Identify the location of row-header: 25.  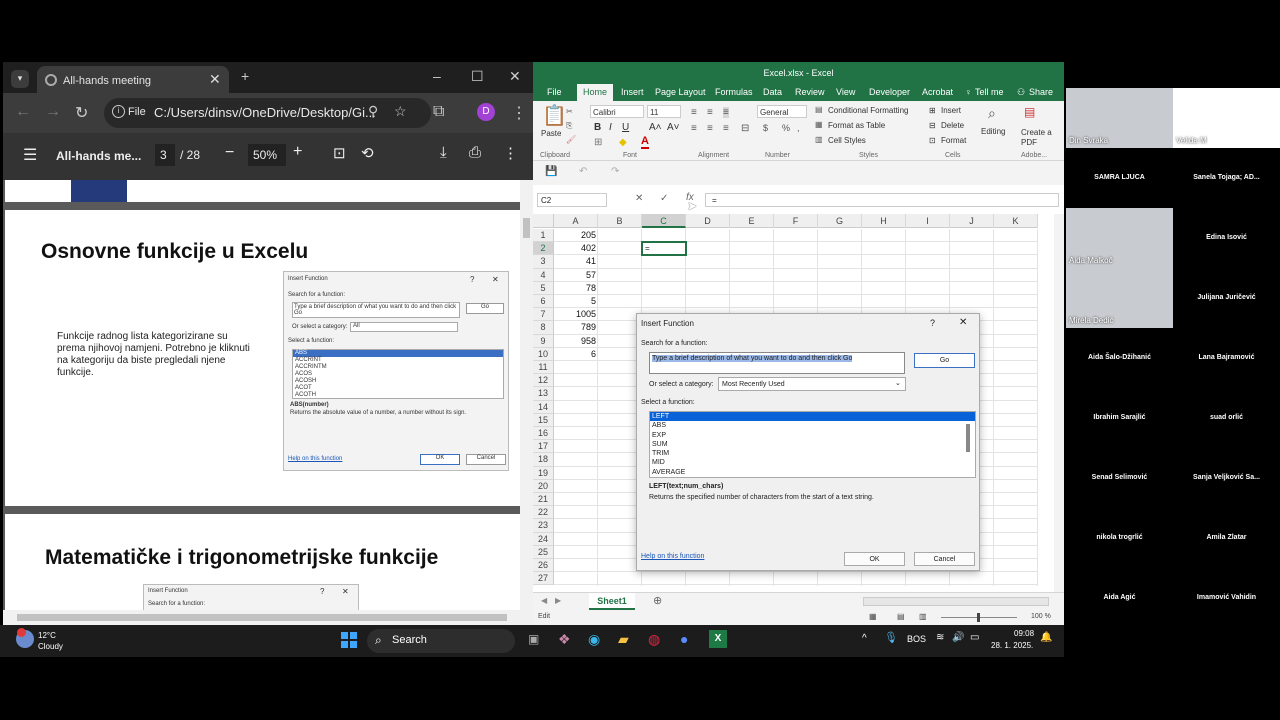
(543, 552).